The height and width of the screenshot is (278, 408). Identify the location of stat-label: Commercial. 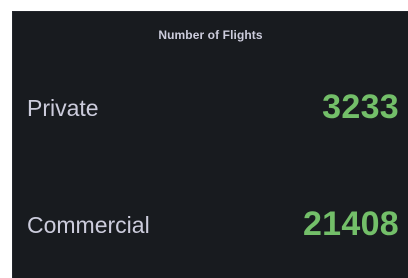
(88, 225).